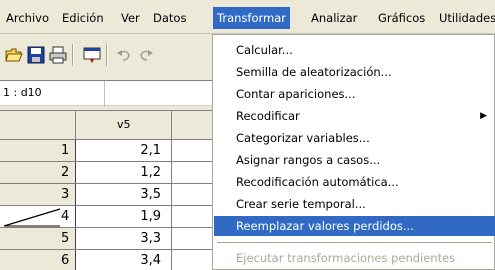 The height and width of the screenshot is (270, 495). I want to click on redo-icon, so click(146, 55).